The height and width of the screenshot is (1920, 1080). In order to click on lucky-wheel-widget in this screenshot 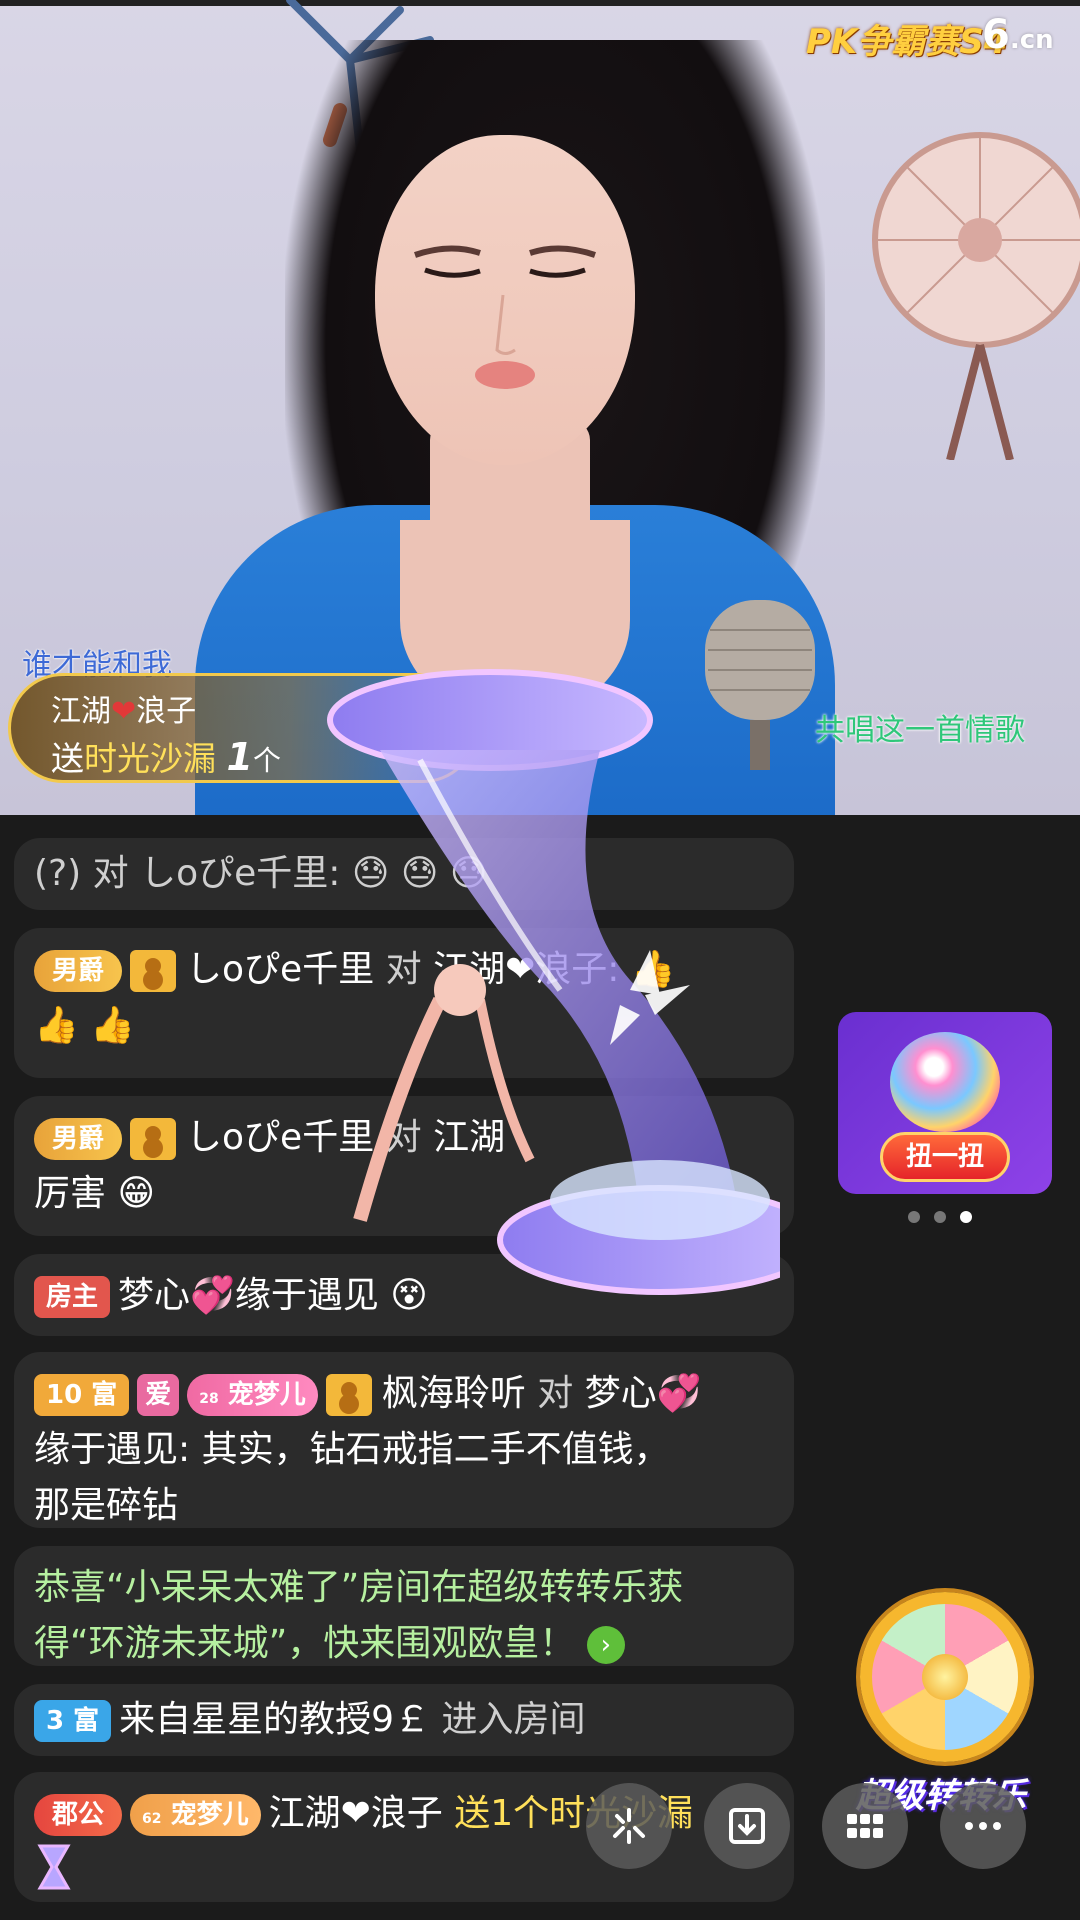, I will do `click(945, 1677)`.